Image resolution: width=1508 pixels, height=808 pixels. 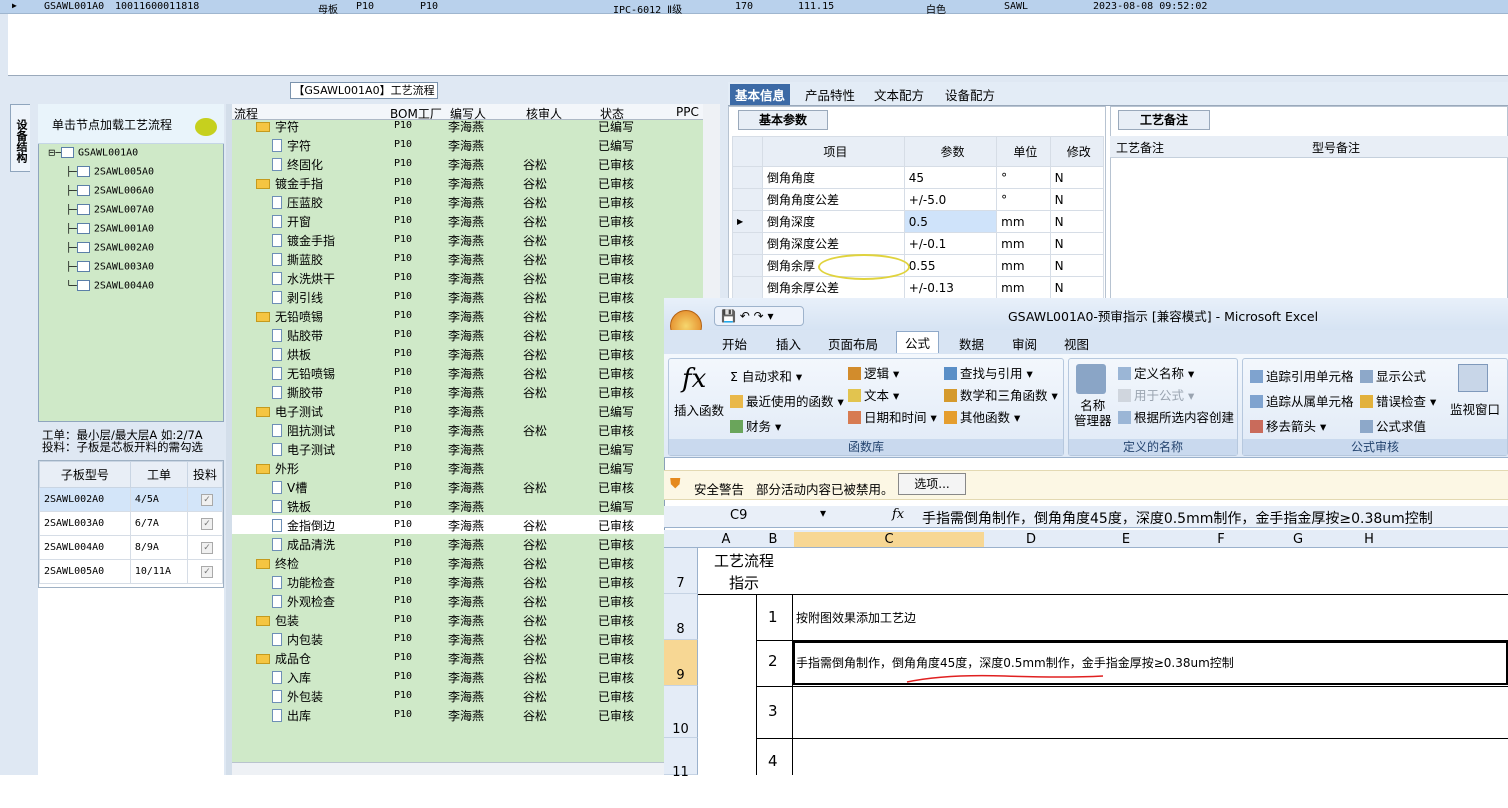 What do you see at coordinates (448, 619) in the screenshot?
I see `process-row: 包装 P10 李海燕 谷松 已审核` at bounding box center [448, 619].